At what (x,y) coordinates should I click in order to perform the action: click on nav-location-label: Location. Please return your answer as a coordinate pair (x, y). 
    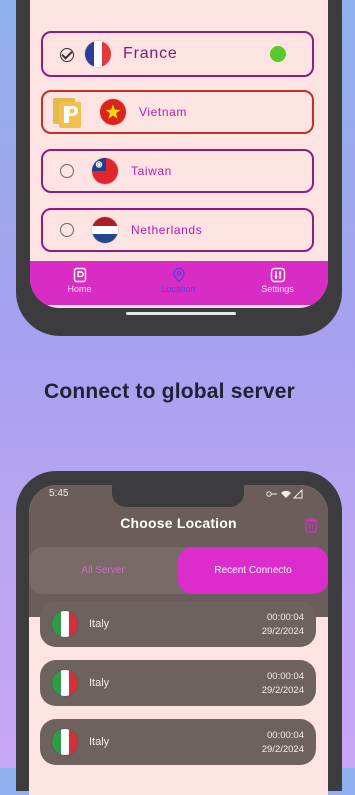
    Looking at the image, I should click on (178, 289).